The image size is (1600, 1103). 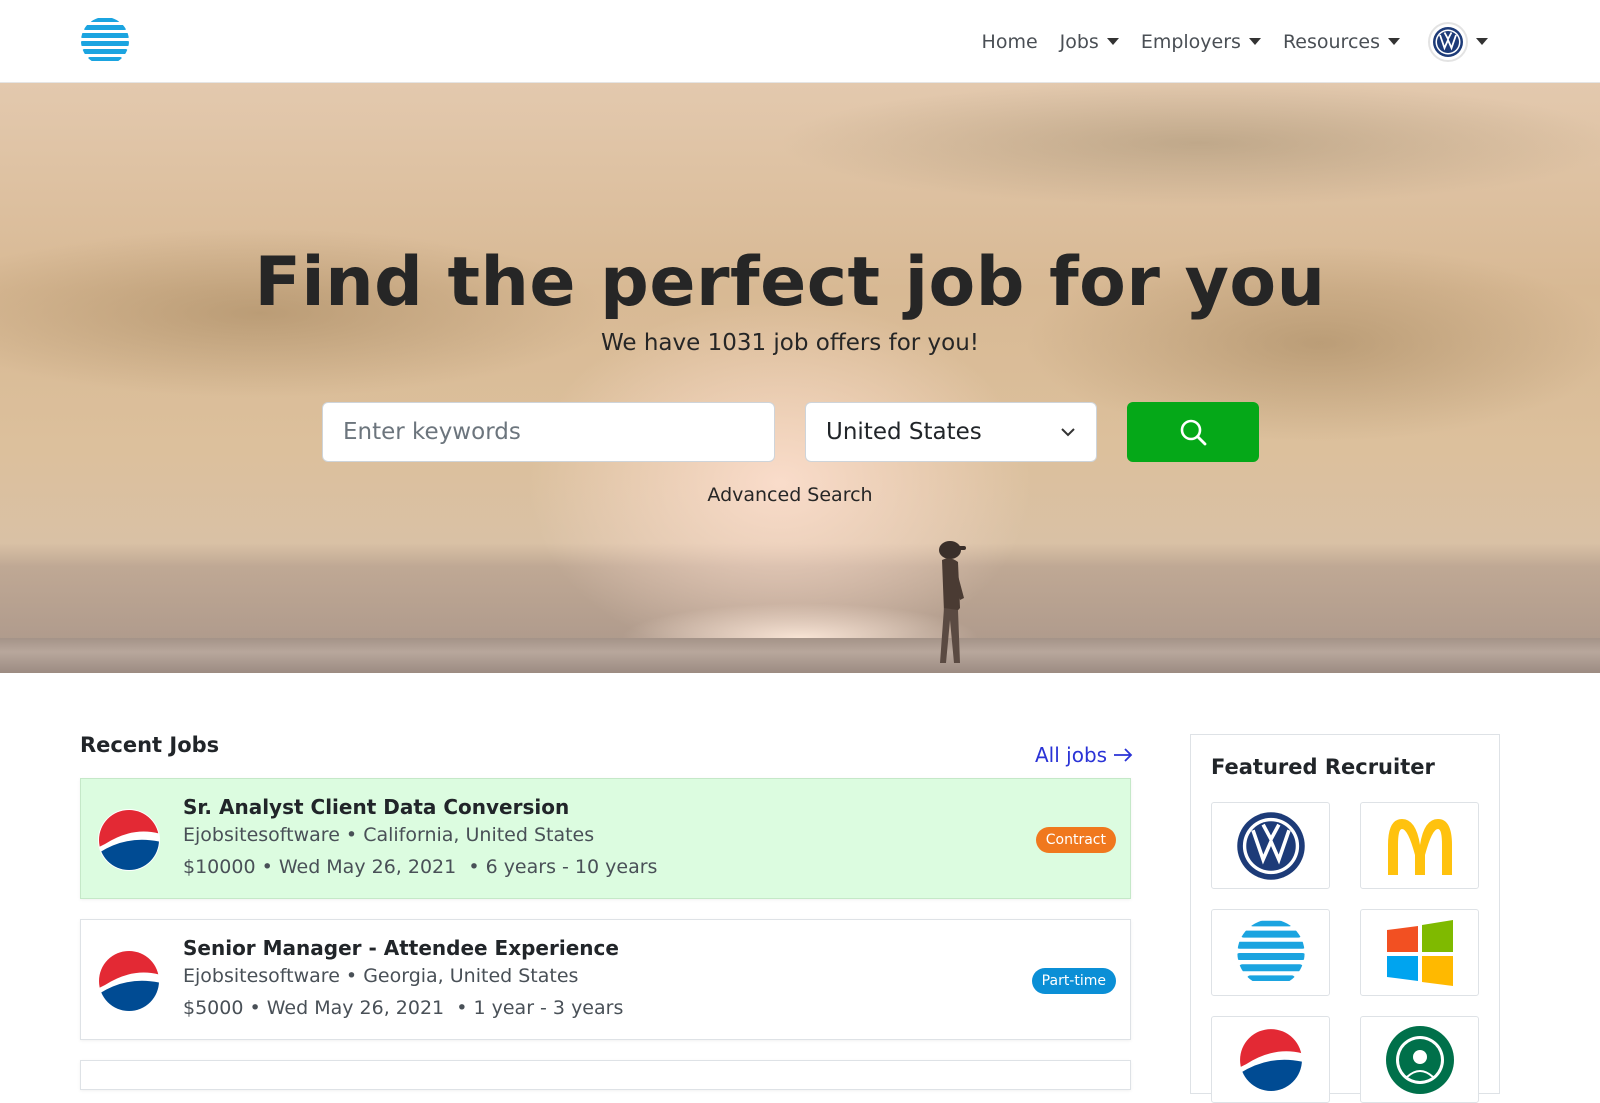 I want to click on avatar, so click(x=1448, y=41).